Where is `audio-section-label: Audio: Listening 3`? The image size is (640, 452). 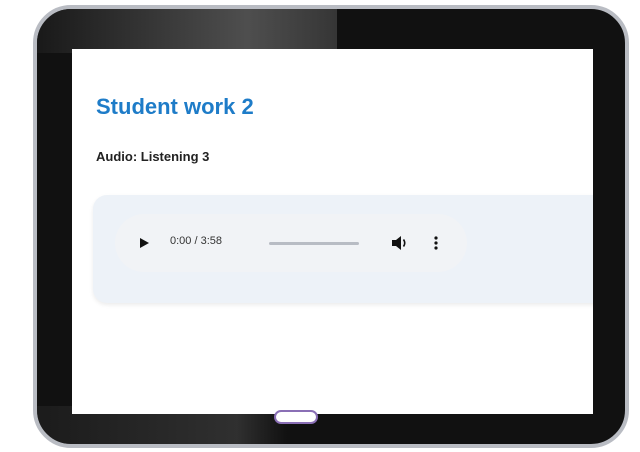 audio-section-label: Audio: Listening 3 is located at coordinates (153, 156).